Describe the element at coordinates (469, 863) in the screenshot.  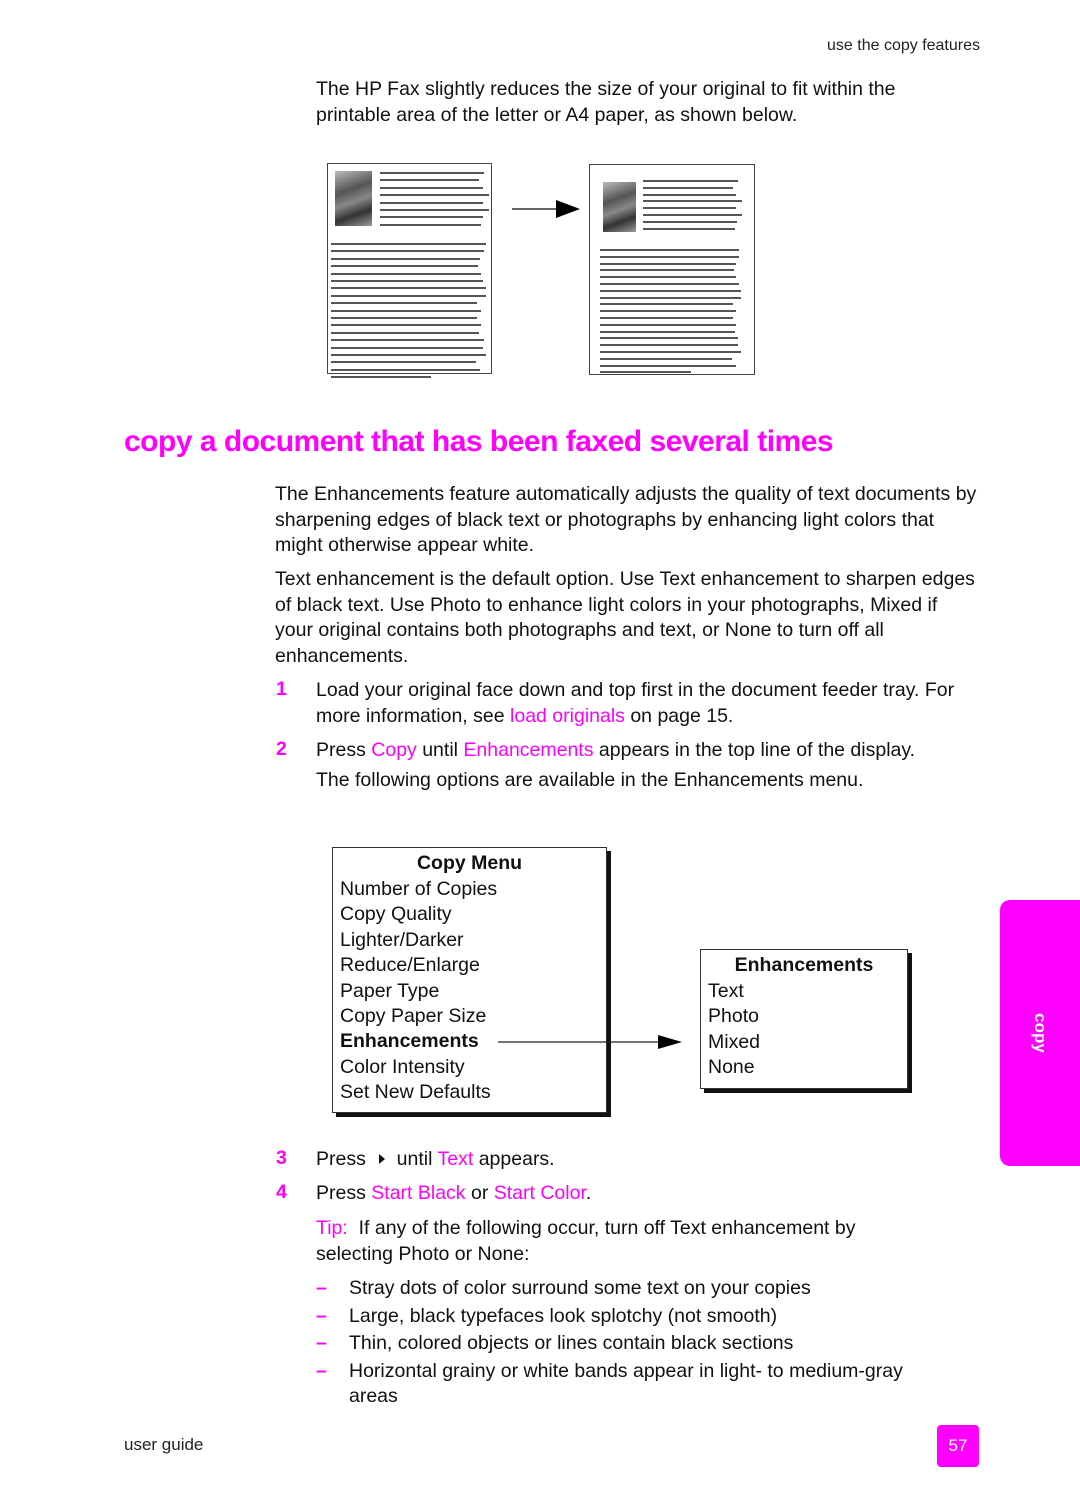
I see `copy-menu-title: Copy Menu` at that location.